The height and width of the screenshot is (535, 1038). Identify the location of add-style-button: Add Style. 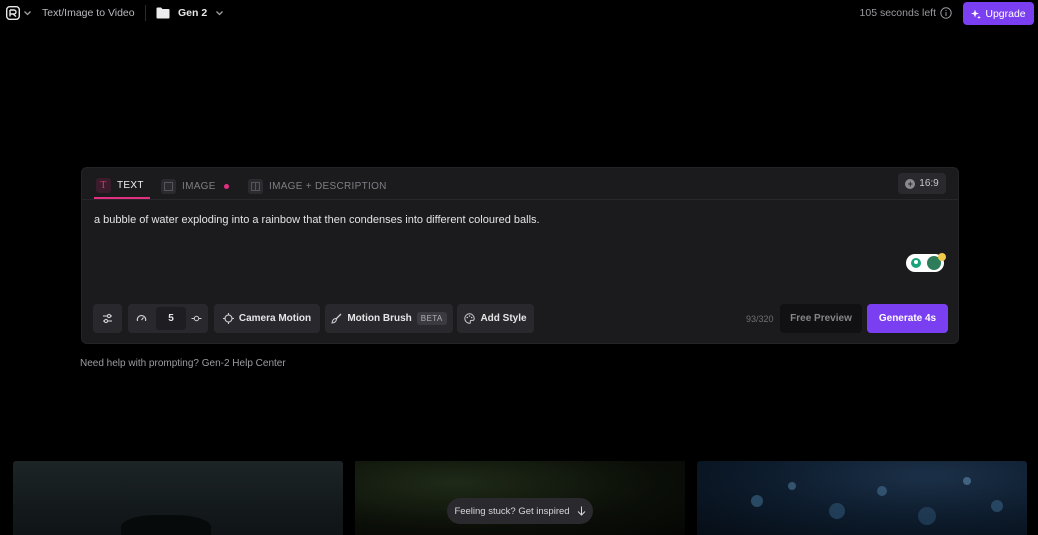
(495, 318).